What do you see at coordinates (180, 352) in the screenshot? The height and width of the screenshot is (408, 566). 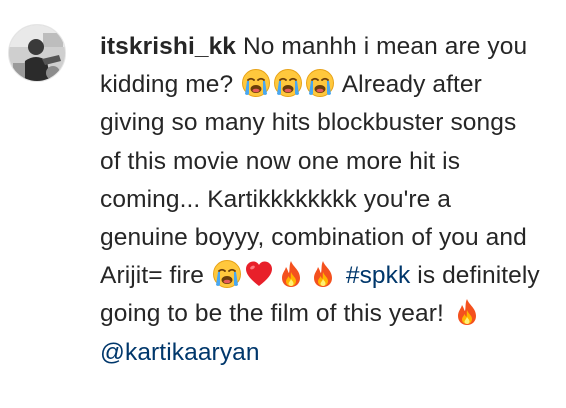 I see `mention-link: @kartikaaryan` at bounding box center [180, 352].